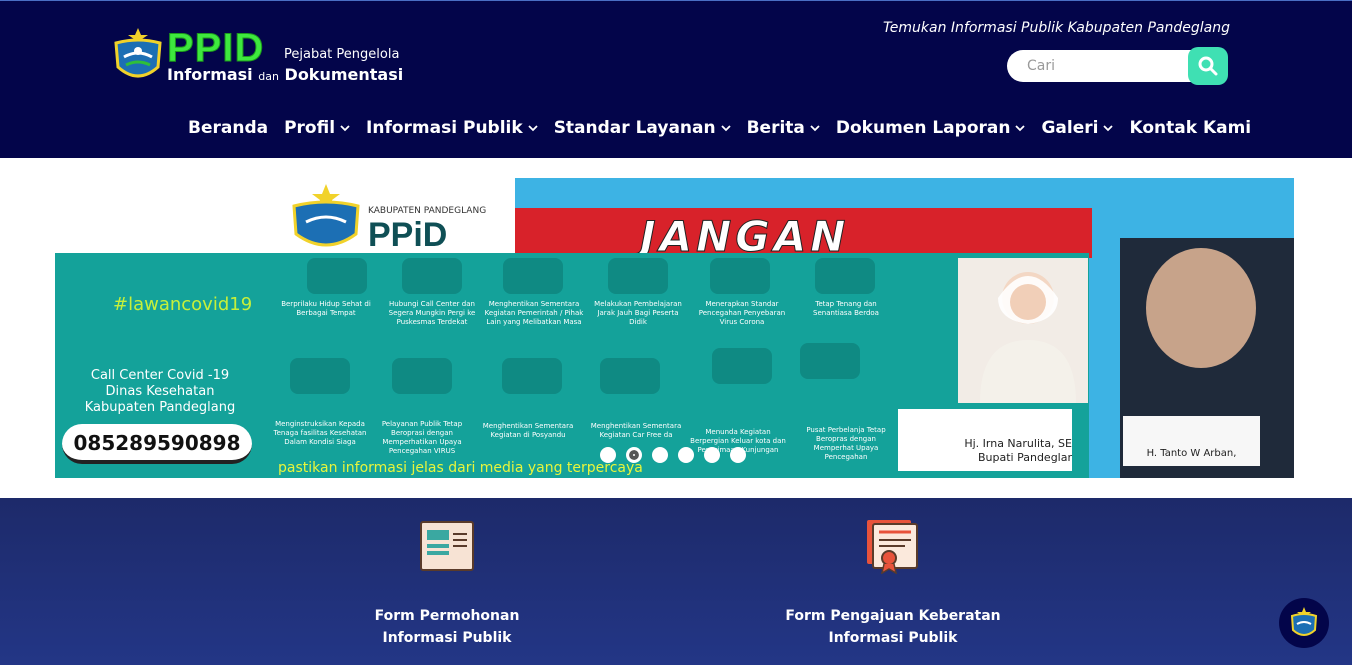 The height and width of the screenshot is (665, 1352). I want to click on nav-item-informasi-publik: Informasi Publik, so click(452, 128).